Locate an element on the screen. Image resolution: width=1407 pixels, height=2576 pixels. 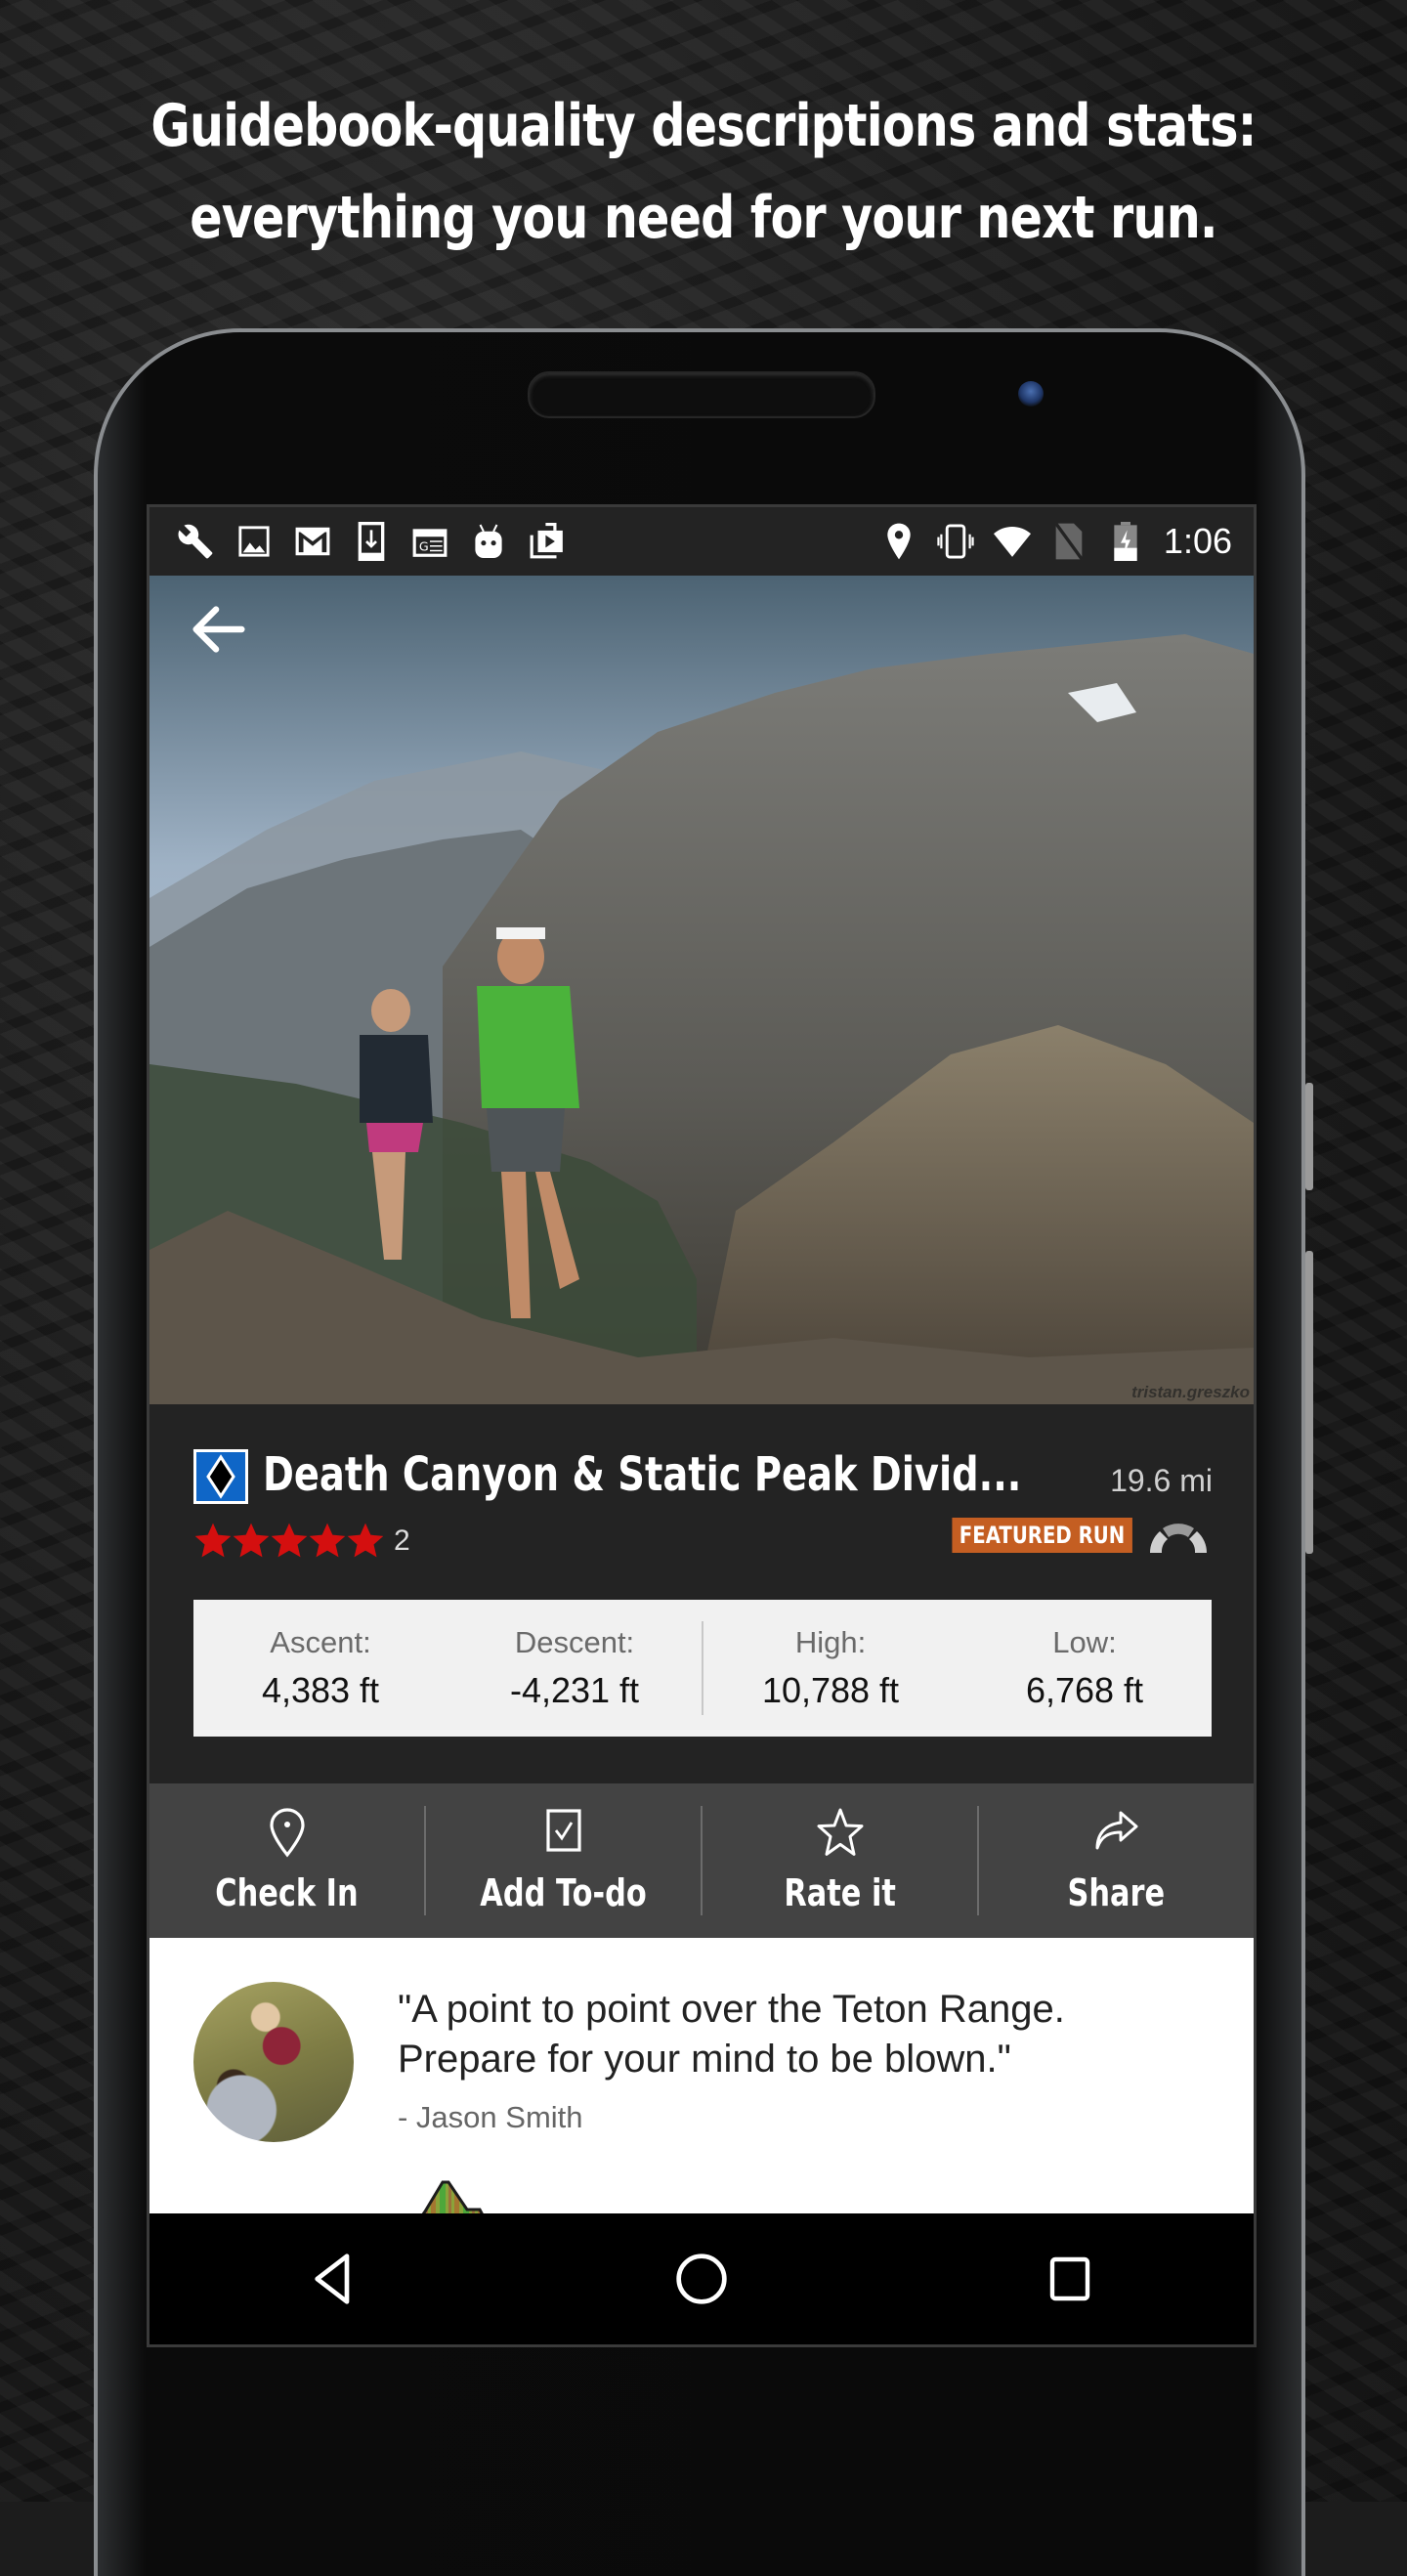
wrench-icon is located at coordinates (195, 542).